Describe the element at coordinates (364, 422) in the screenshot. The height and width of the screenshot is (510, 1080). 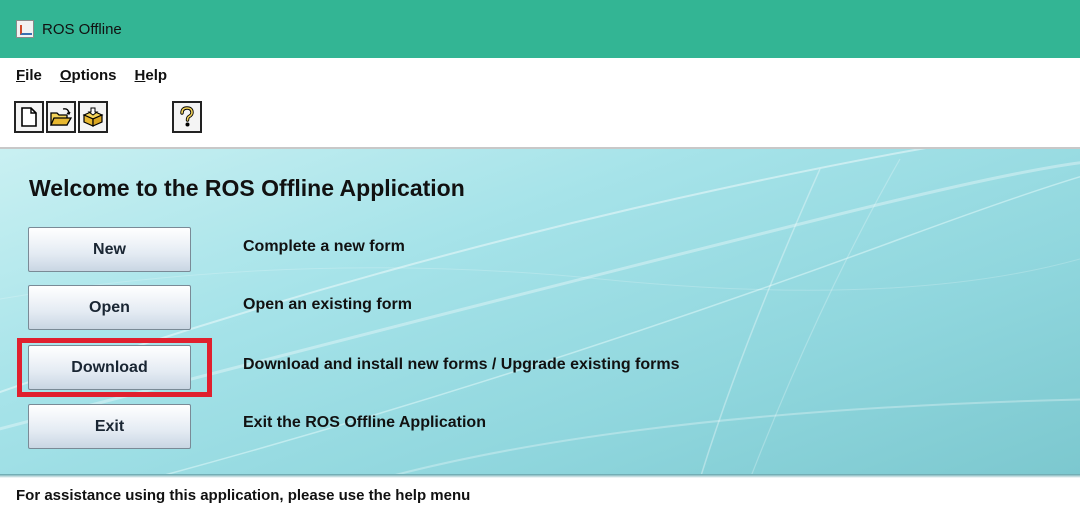
I see `exit-description: Exit the ROS Offline Application` at that location.